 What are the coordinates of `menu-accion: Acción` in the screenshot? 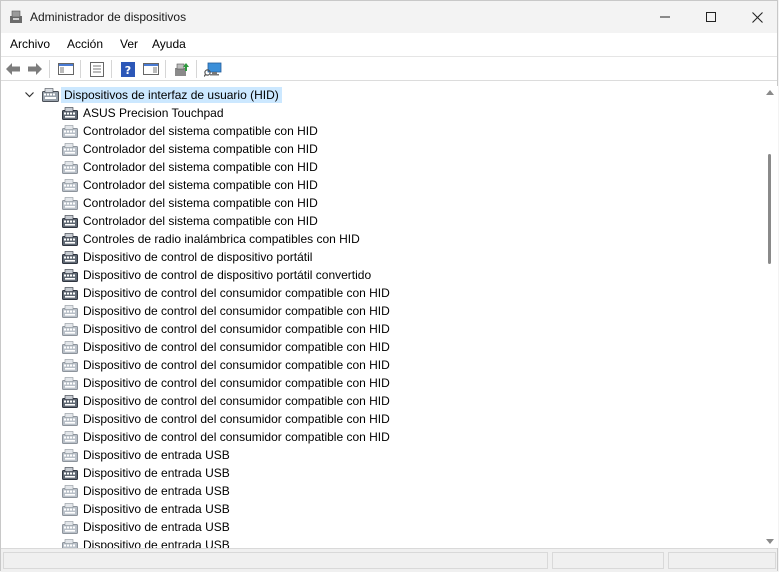 It's located at (85, 44).